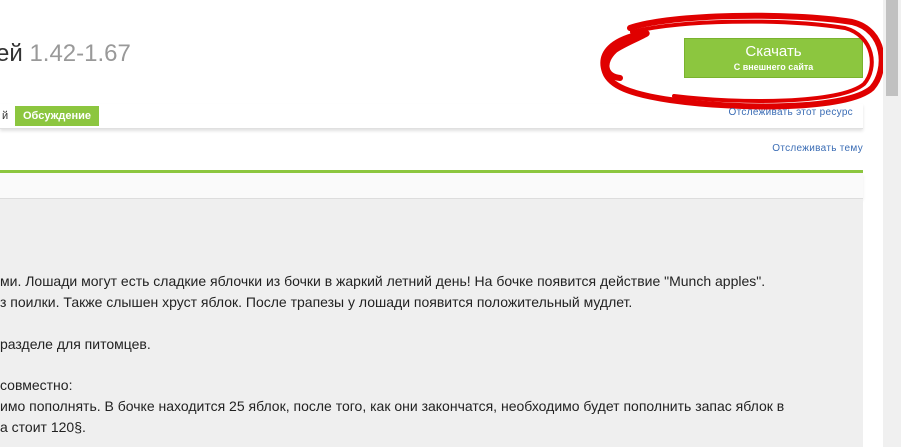 Image resolution: width=901 pixels, height=447 pixels. What do you see at coordinates (43, 427) in the screenshot?
I see `post-line: а стоит 120§.` at bounding box center [43, 427].